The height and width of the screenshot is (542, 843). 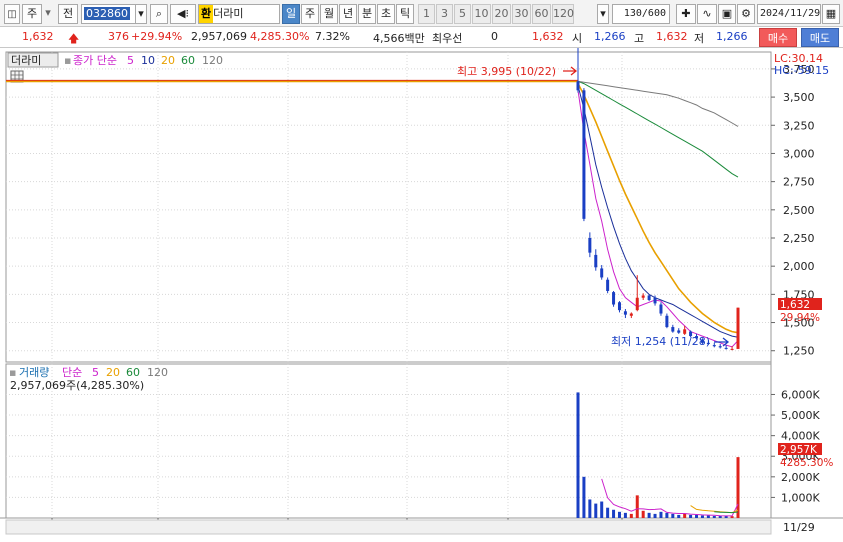 I want to click on horizontal-scrollbar, so click(x=388, y=527).